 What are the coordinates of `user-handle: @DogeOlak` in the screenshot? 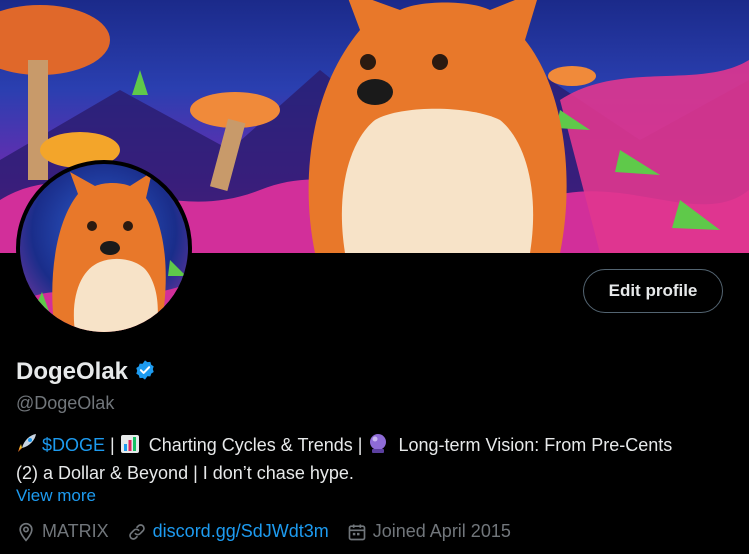 It's located at (65, 403).